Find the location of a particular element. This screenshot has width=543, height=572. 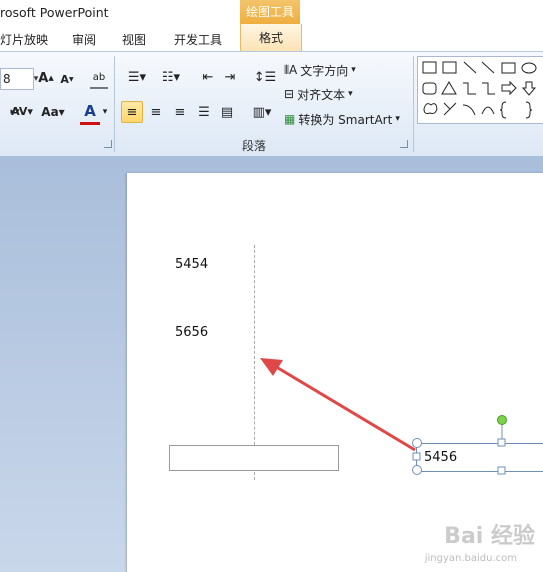

resize-handle-bottom-icon is located at coordinates (501, 470).